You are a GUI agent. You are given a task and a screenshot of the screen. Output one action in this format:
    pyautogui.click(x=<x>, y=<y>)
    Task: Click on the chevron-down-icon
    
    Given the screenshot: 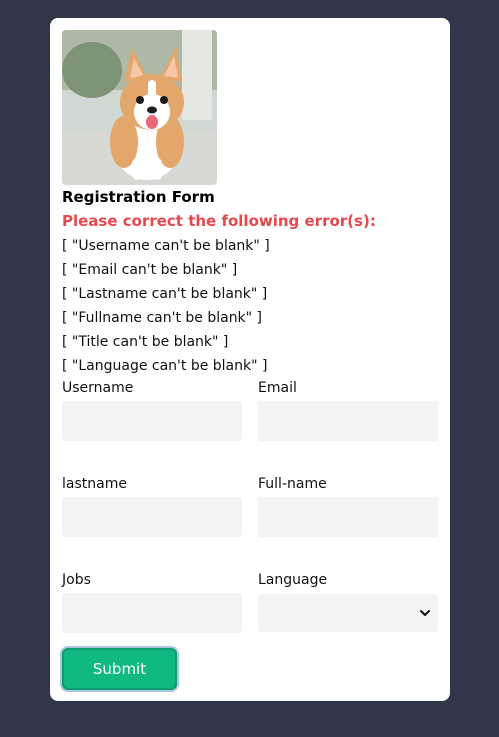 What is the action you would take?
    pyautogui.click(x=425, y=613)
    